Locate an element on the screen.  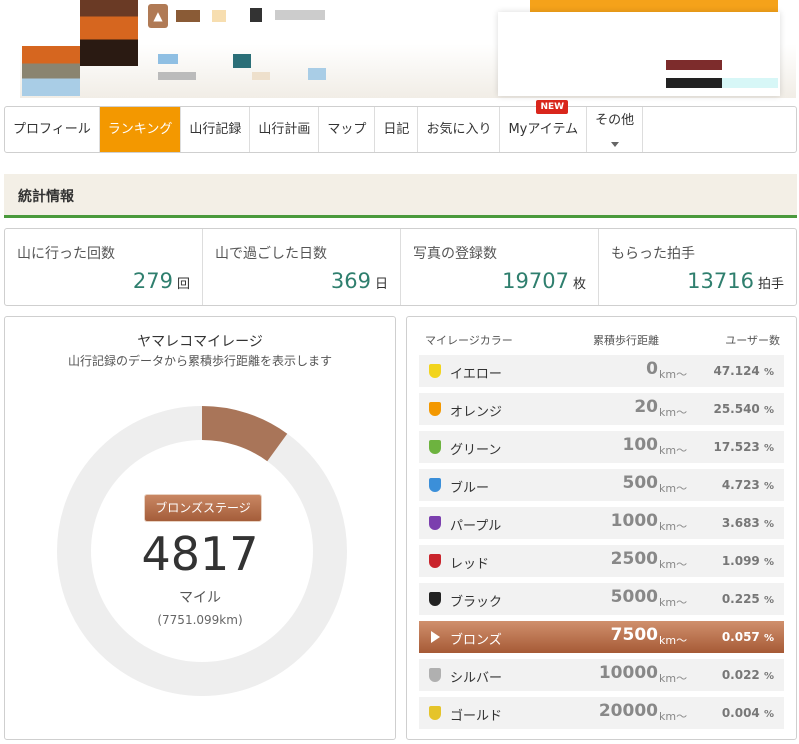
row-user-percent: 3.683 % is located at coordinates (748, 523).